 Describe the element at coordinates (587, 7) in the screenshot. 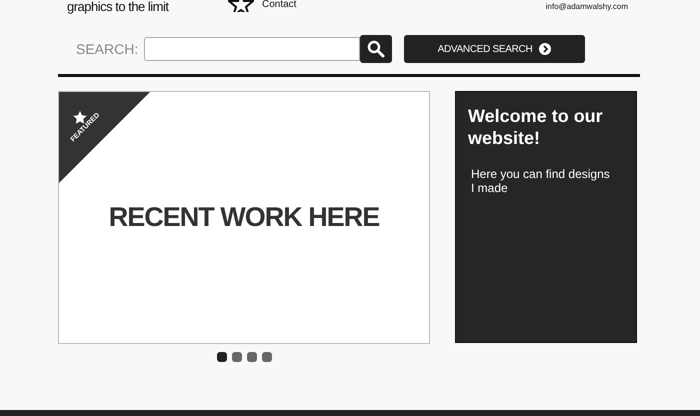

I see `email-address: info@adamwalshy.com` at that location.